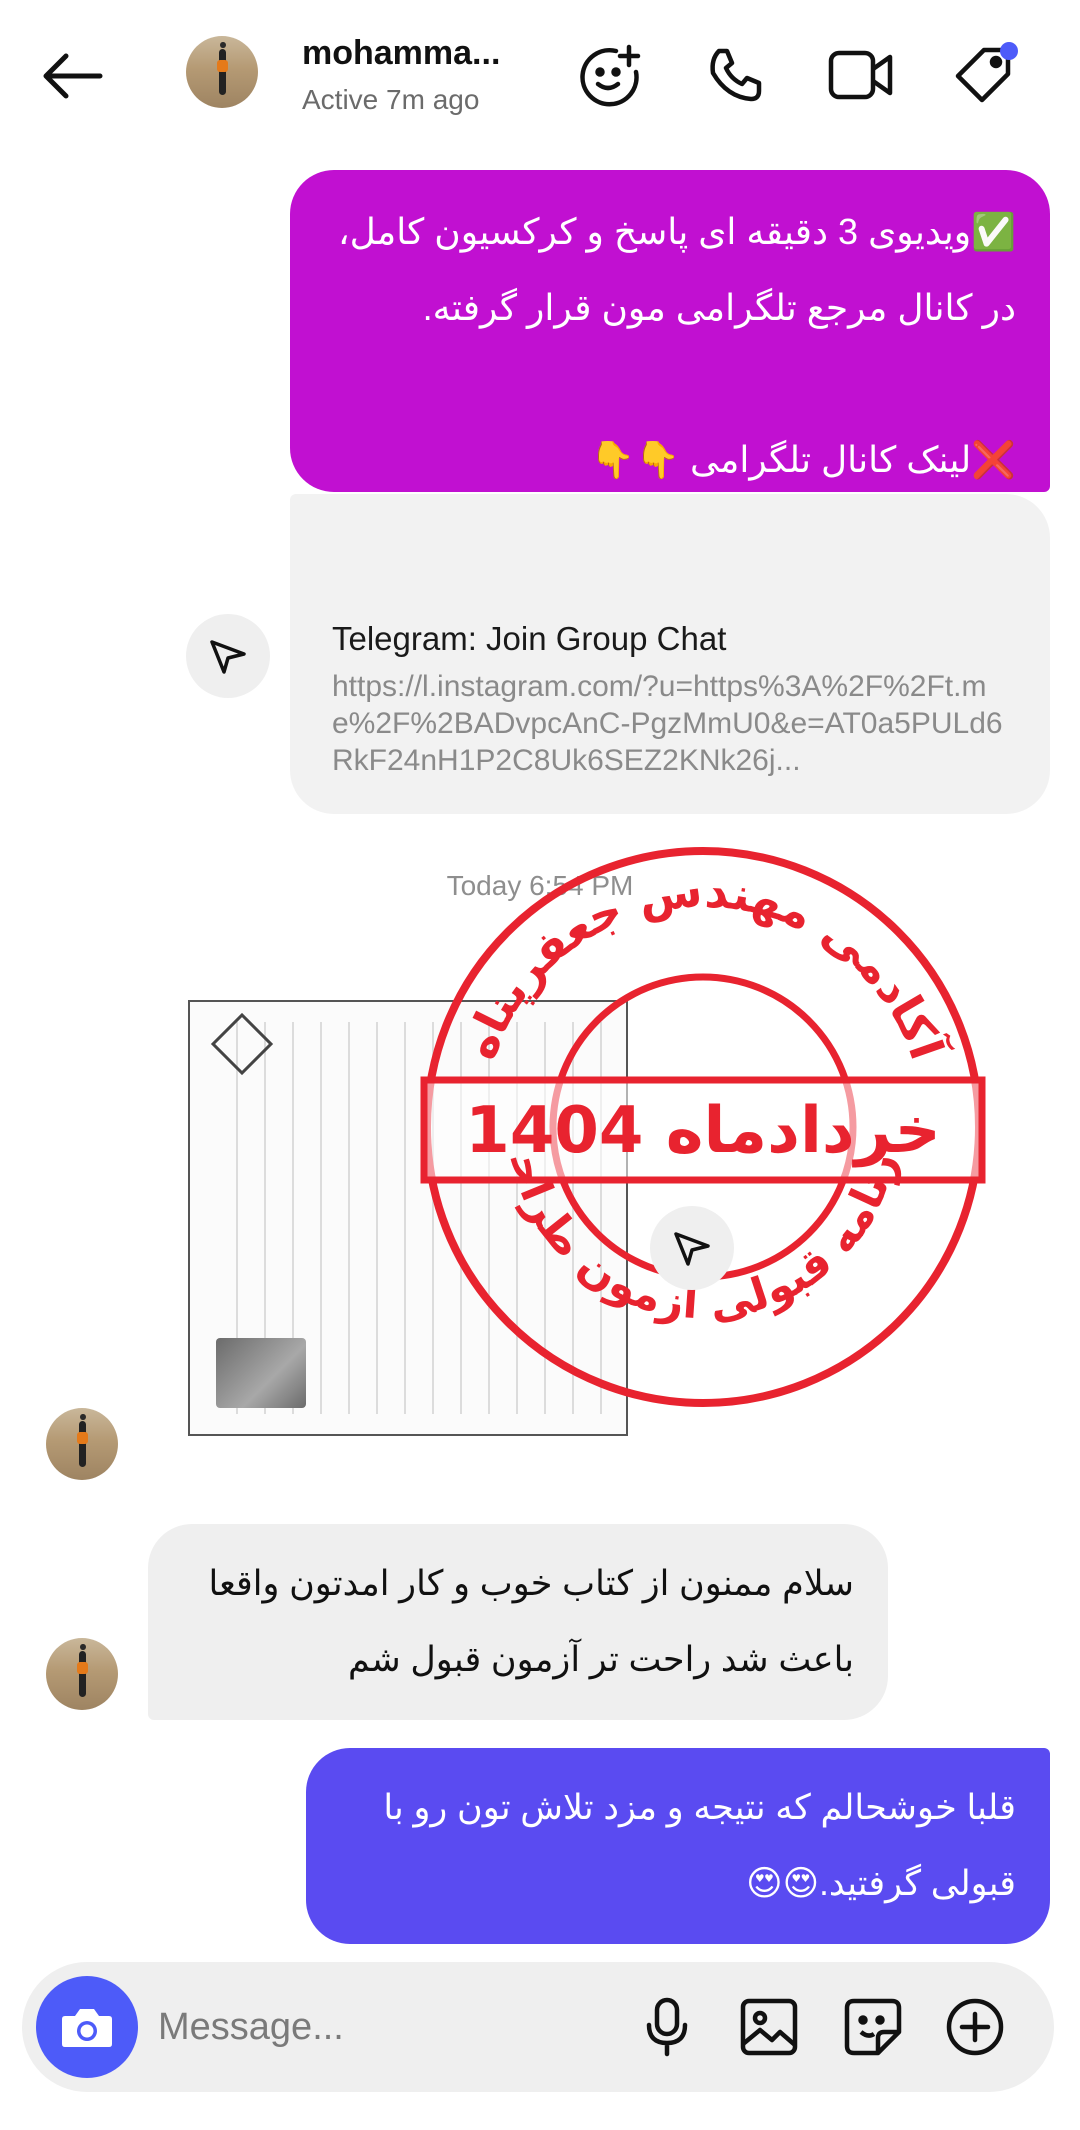 The width and height of the screenshot is (1080, 2130). What do you see at coordinates (388, 2027) in the screenshot?
I see `message-input` at bounding box center [388, 2027].